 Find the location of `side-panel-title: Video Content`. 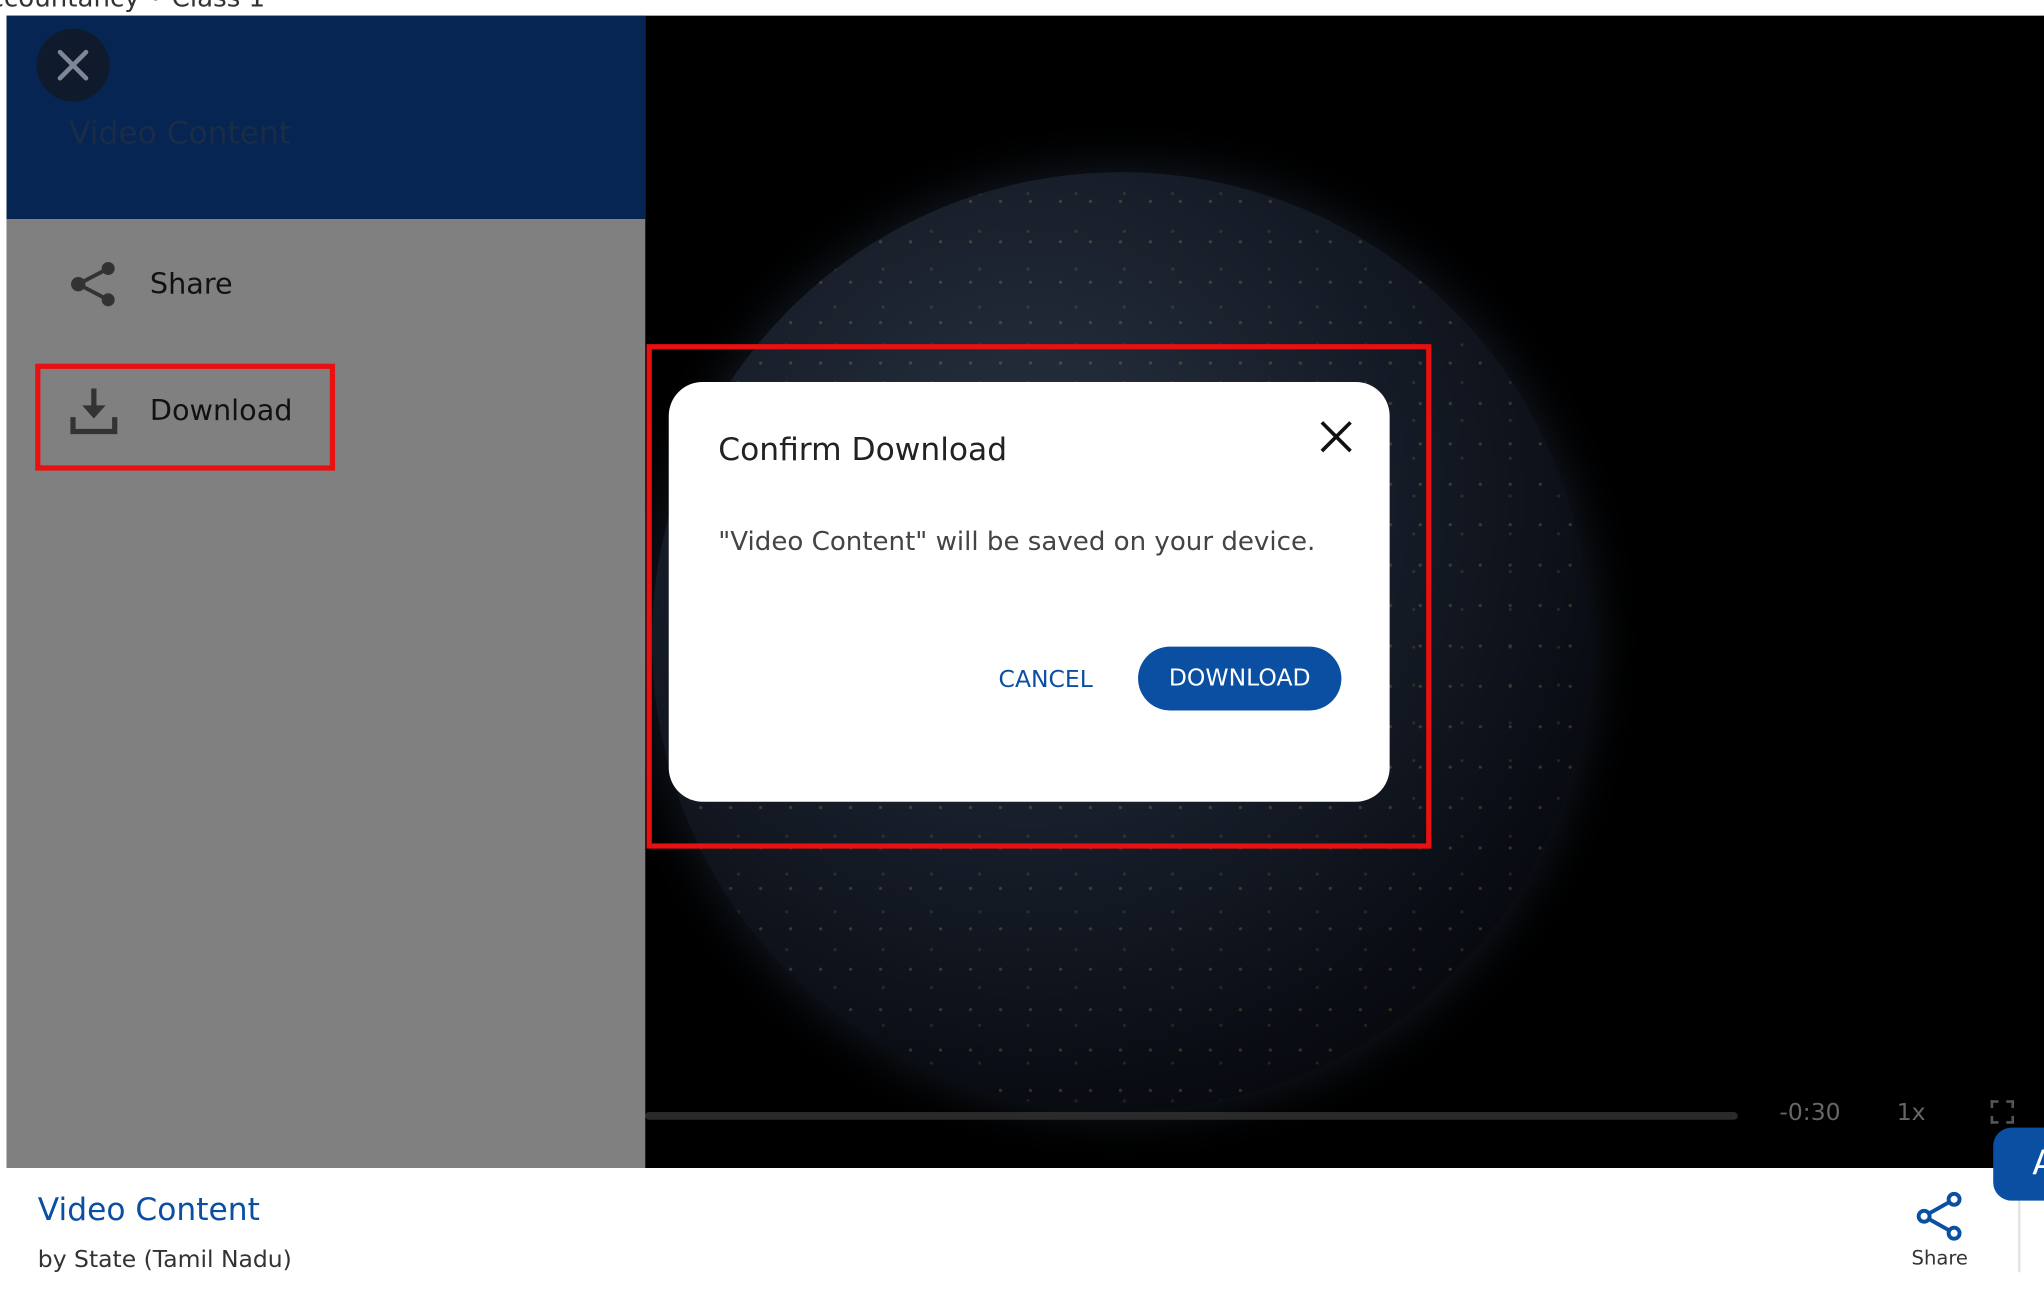

side-panel-title: Video Content is located at coordinates (180, 133).